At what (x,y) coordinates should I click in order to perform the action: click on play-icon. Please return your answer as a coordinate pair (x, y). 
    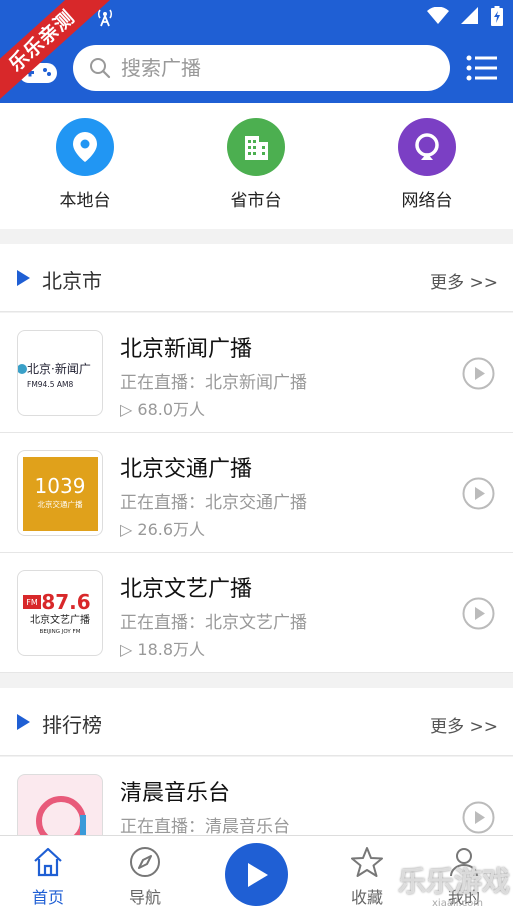
    Looking at the image, I should click on (257, 874).